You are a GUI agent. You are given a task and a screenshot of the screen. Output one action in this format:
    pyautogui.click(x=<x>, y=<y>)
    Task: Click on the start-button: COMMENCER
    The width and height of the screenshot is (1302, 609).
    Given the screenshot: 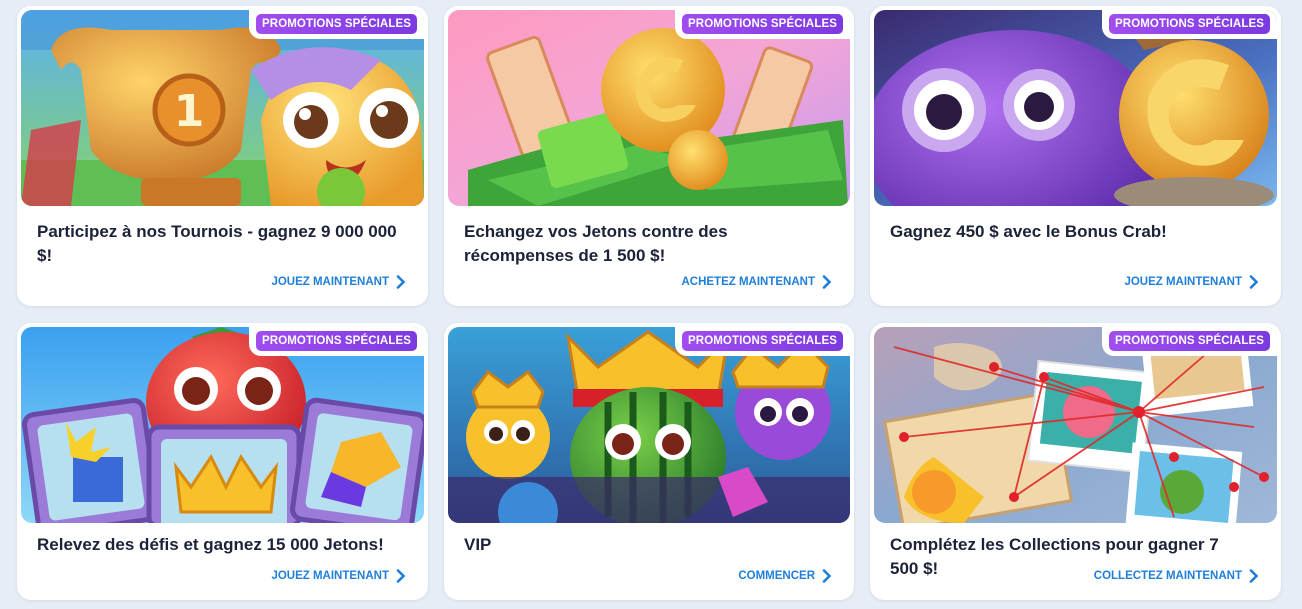 What is the action you would take?
    pyautogui.click(x=785, y=576)
    